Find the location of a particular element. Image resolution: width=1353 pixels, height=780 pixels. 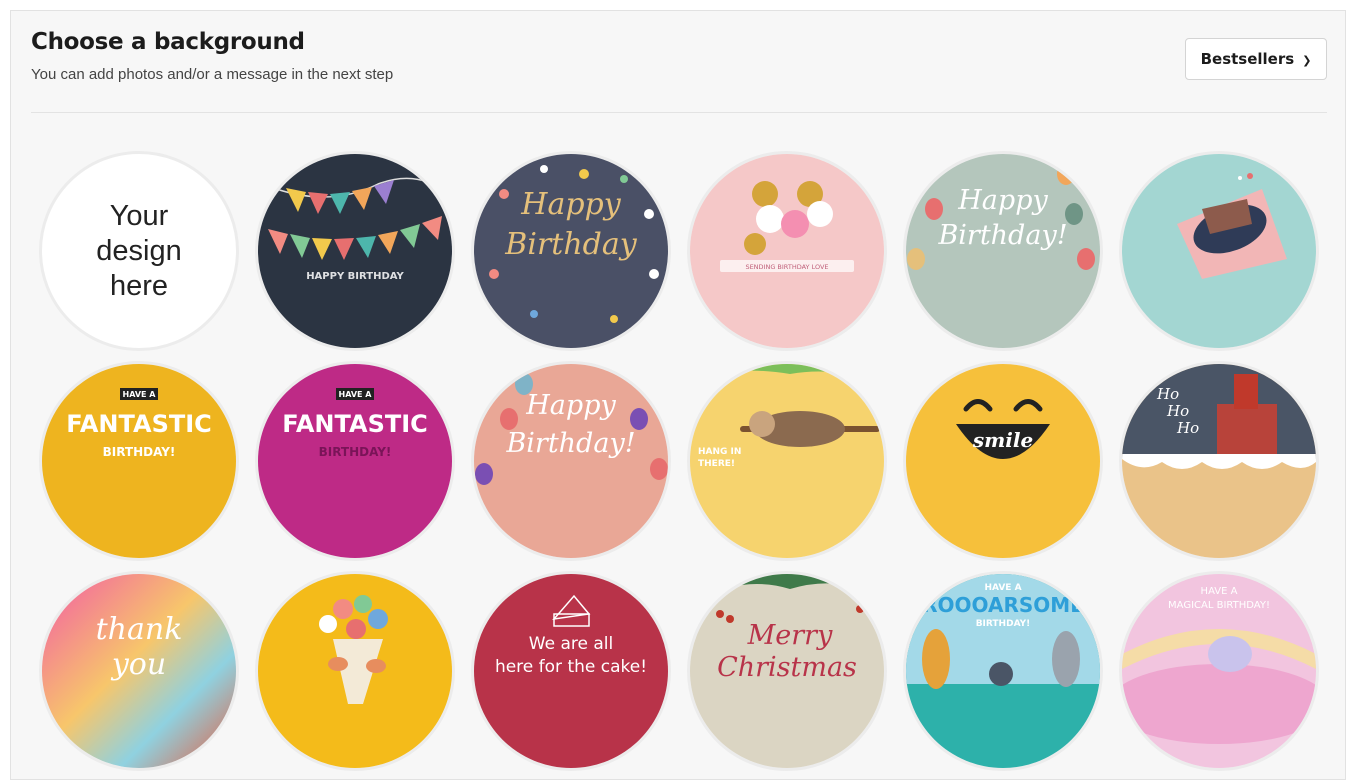

love-text: SENDING BIRTHDAY LOVE is located at coordinates (786, 267).